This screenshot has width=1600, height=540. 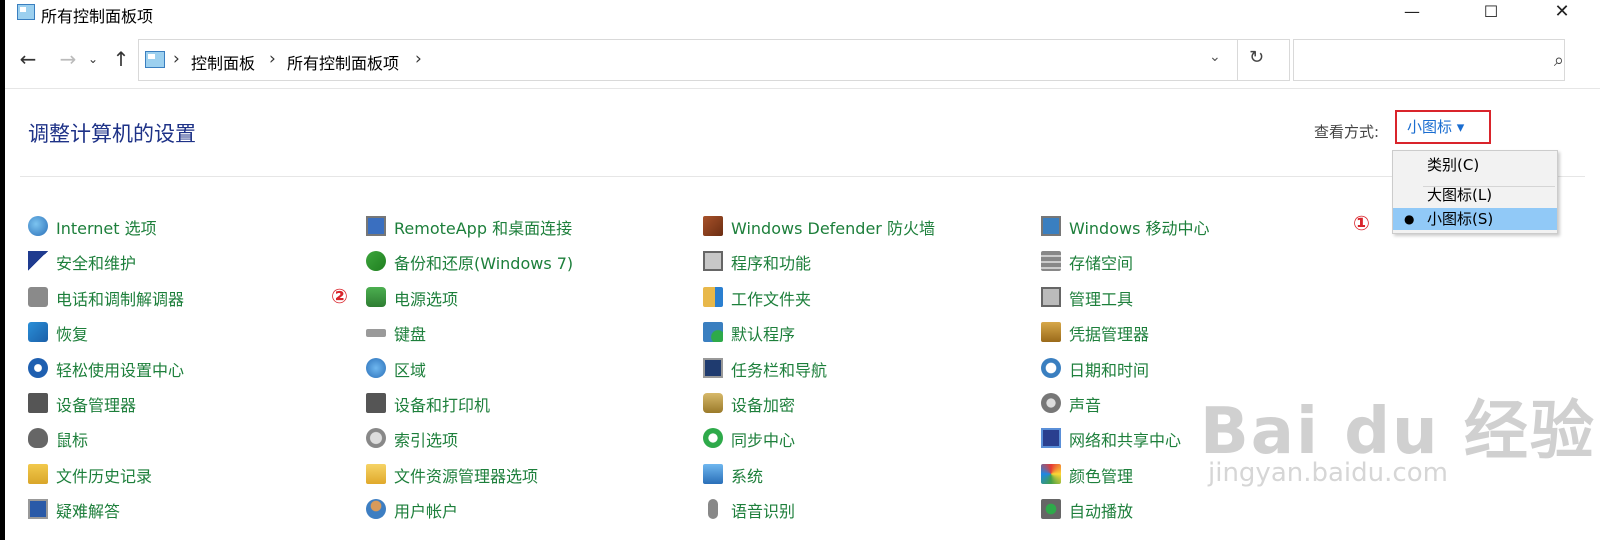 I want to click on address-dropdown-button: ⌄, so click(x=1215, y=57).